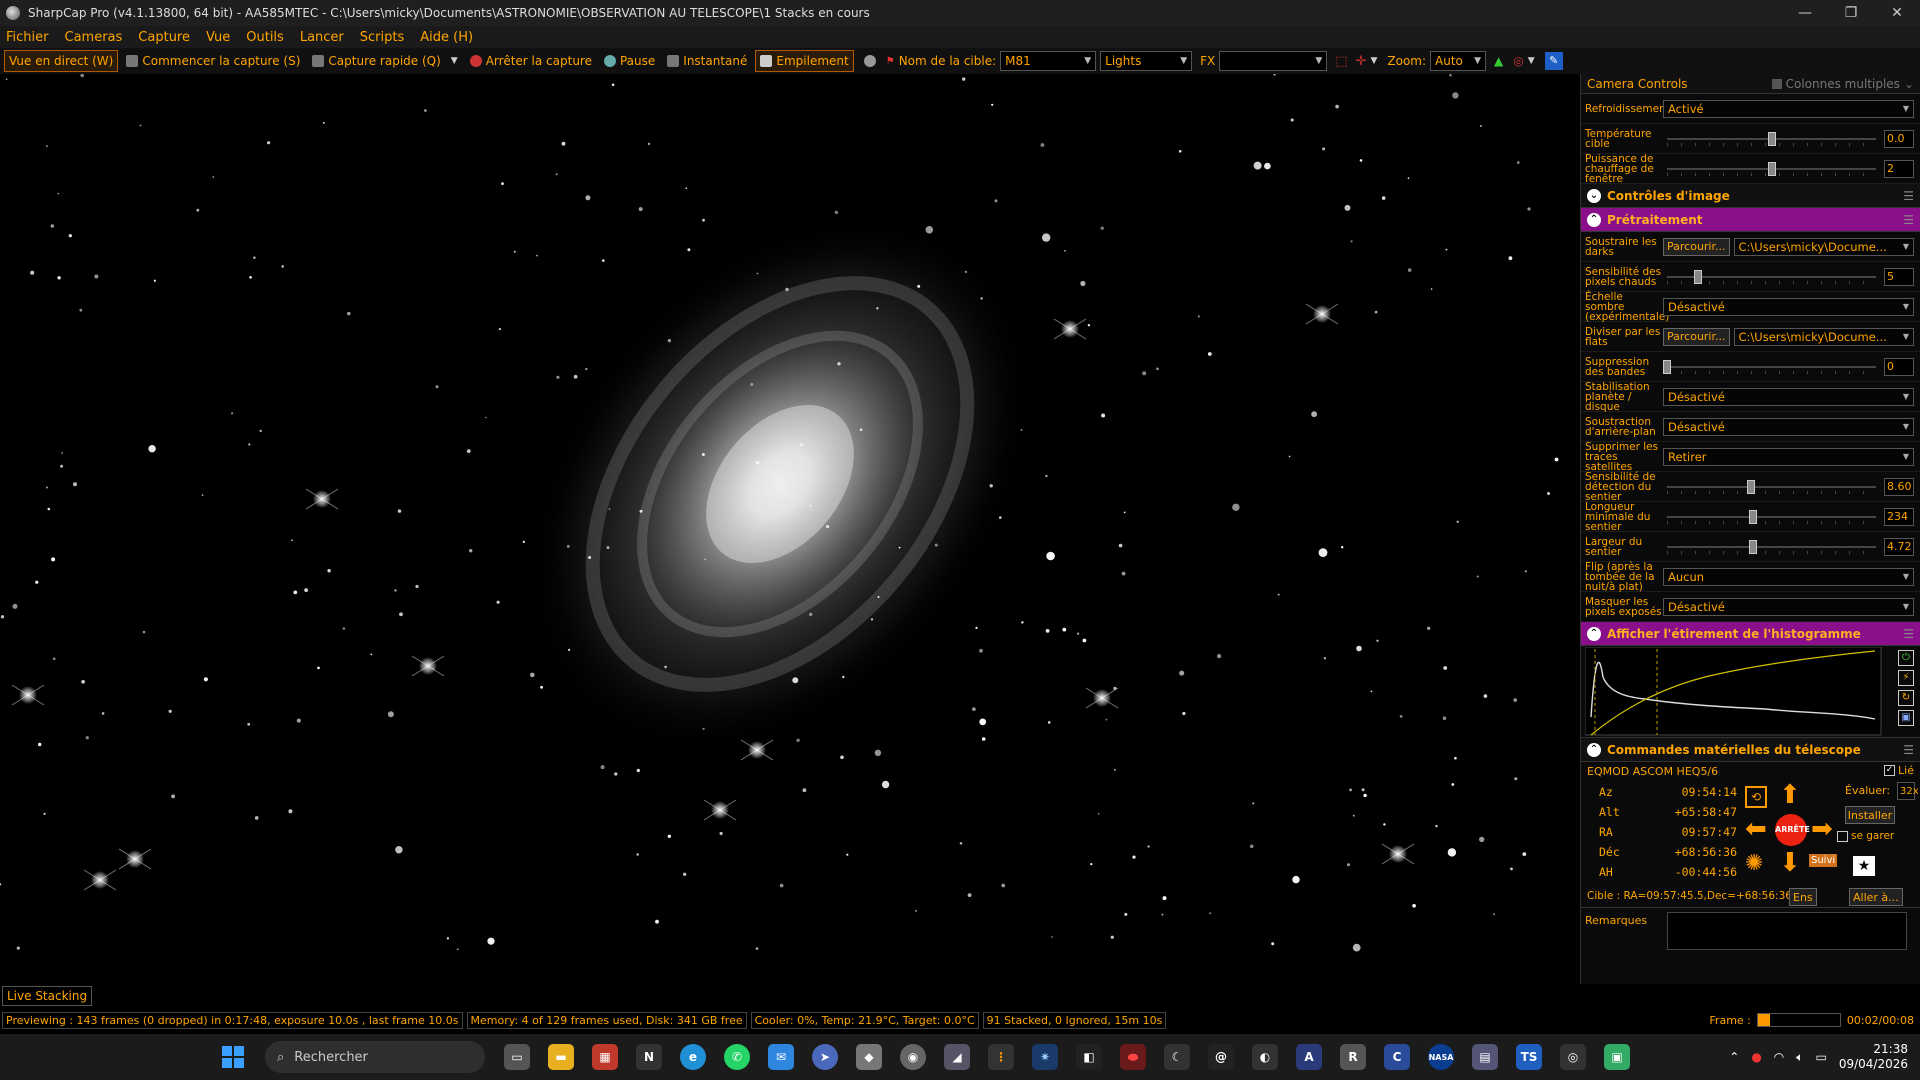 Image resolution: width=1920 pixels, height=1080 pixels. Describe the element at coordinates (1756, 797) in the screenshot. I see `sync-icon: ⟲` at that location.